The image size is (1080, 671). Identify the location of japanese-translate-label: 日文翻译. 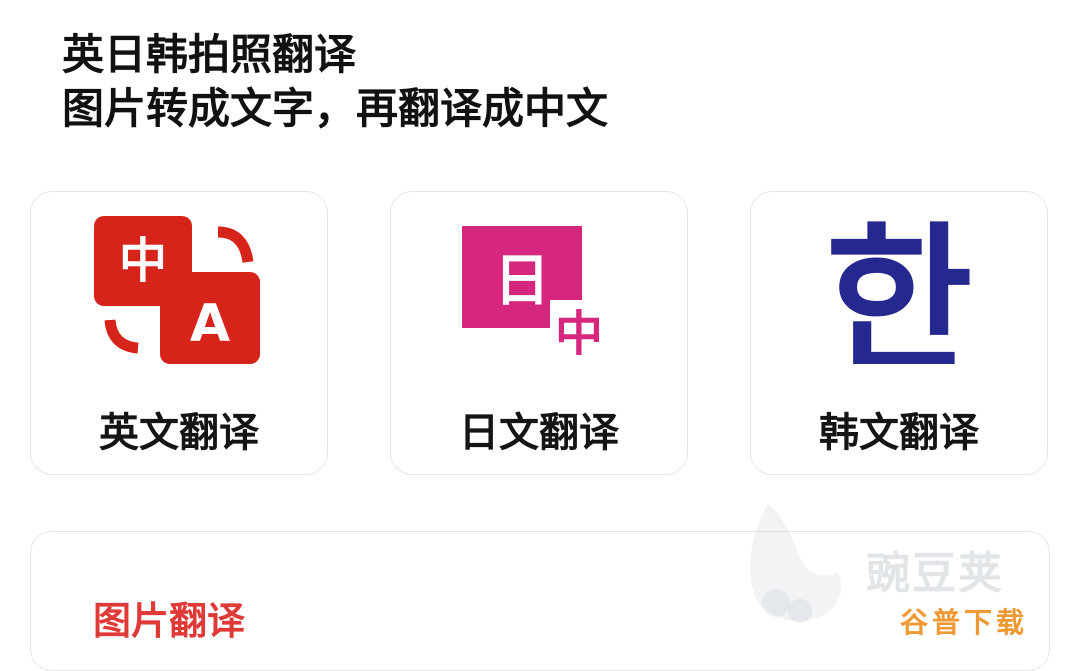
(539, 433).